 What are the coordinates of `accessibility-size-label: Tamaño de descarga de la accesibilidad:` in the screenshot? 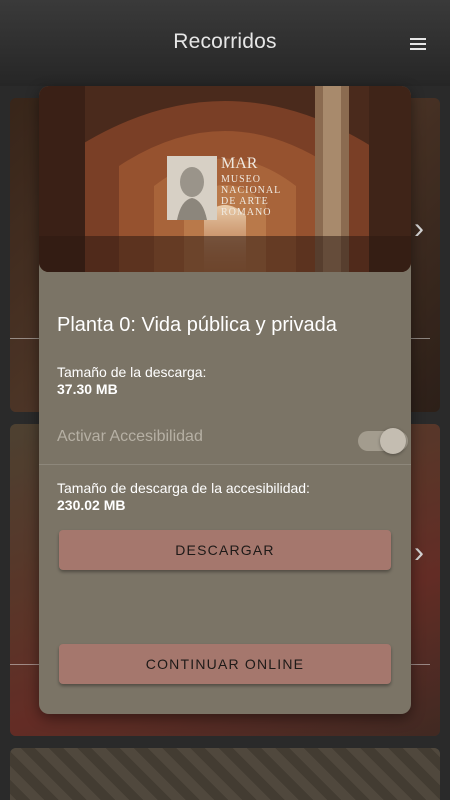 It's located at (183, 488).